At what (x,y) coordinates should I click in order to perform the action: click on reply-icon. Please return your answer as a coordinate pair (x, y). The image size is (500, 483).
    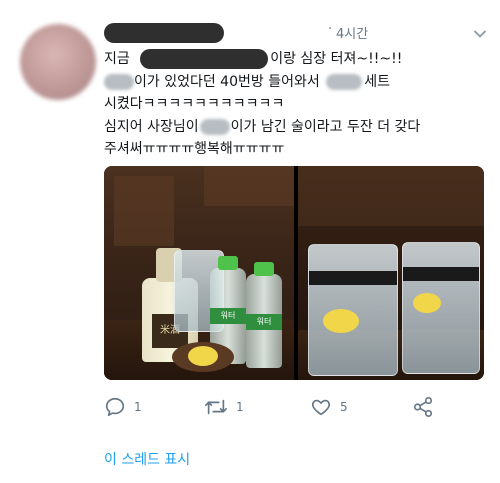
    Looking at the image, I should click on (115, 407).